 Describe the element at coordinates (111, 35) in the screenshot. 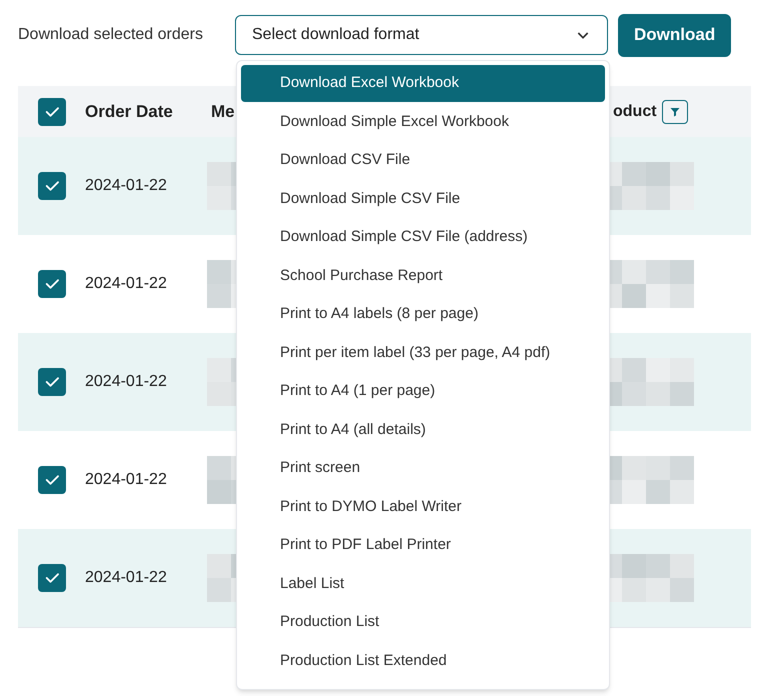

I see `toolbar-label: Download selected orders` at that location.